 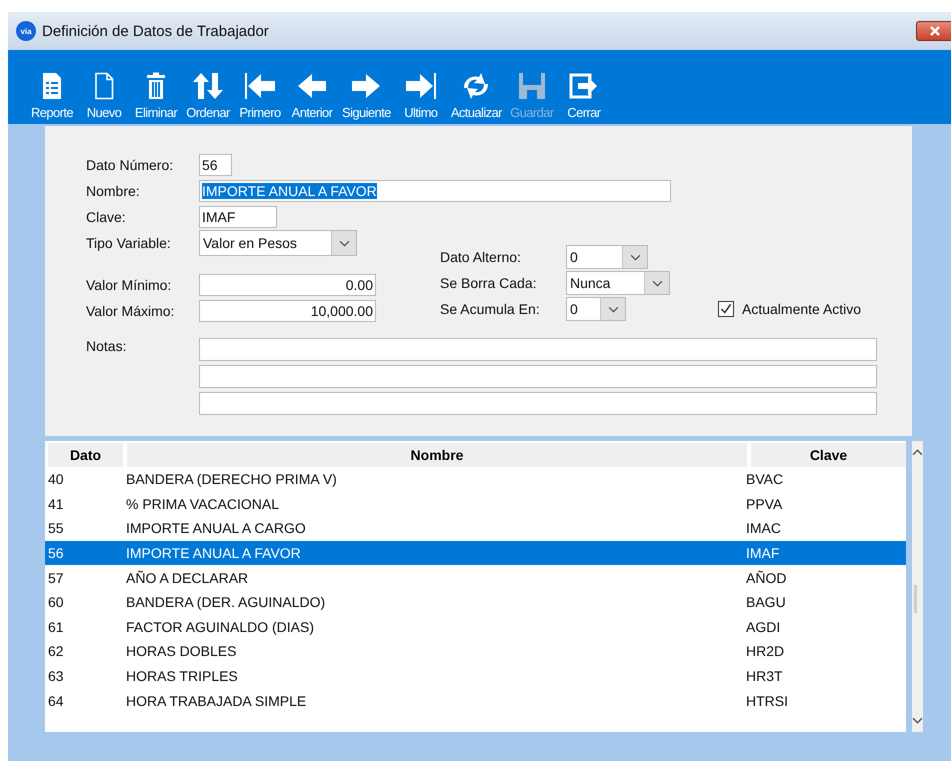 I want to click on field-label: Notas:, so click(x=107, y=347).